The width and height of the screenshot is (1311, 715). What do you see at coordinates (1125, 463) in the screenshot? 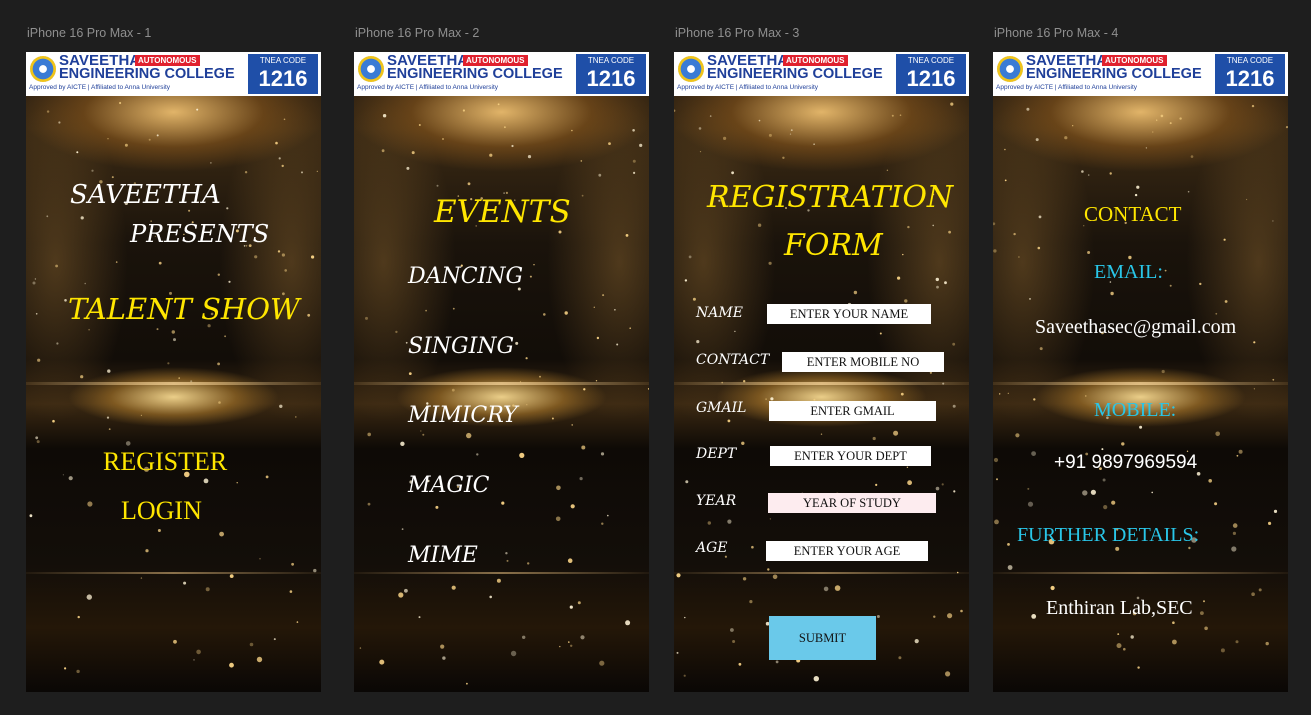
I see `mobile-value: +91 9897969594` at bounding box center [1125, 463].